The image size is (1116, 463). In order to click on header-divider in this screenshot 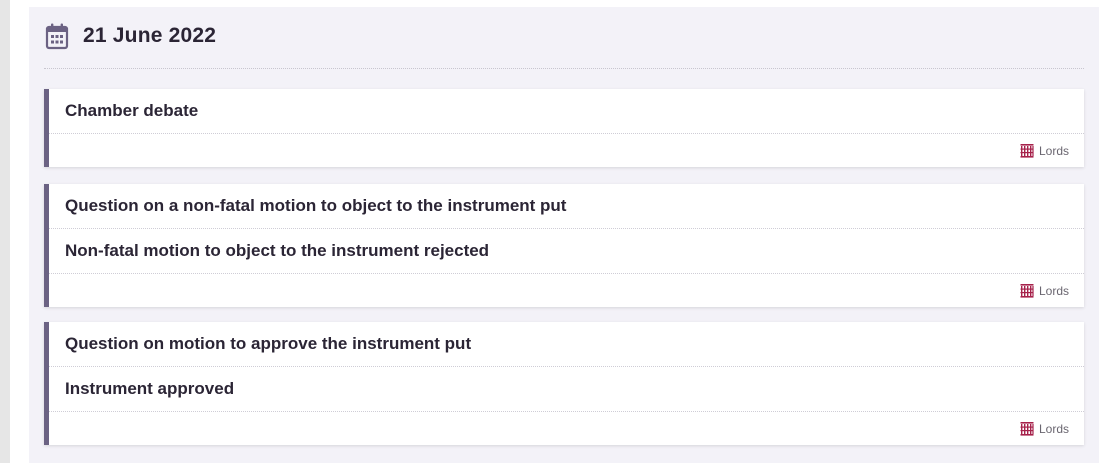, I will do `click(564, 68)`.